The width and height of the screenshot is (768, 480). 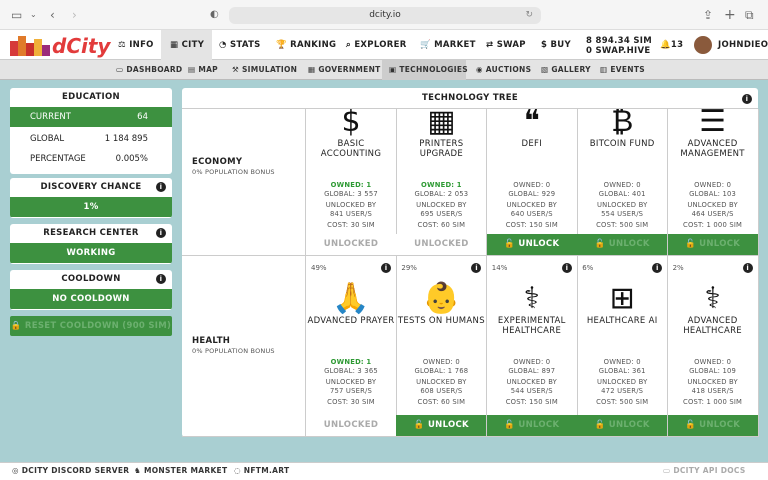 I want to click on map-icon: ▤, so click(x=192, y=69).